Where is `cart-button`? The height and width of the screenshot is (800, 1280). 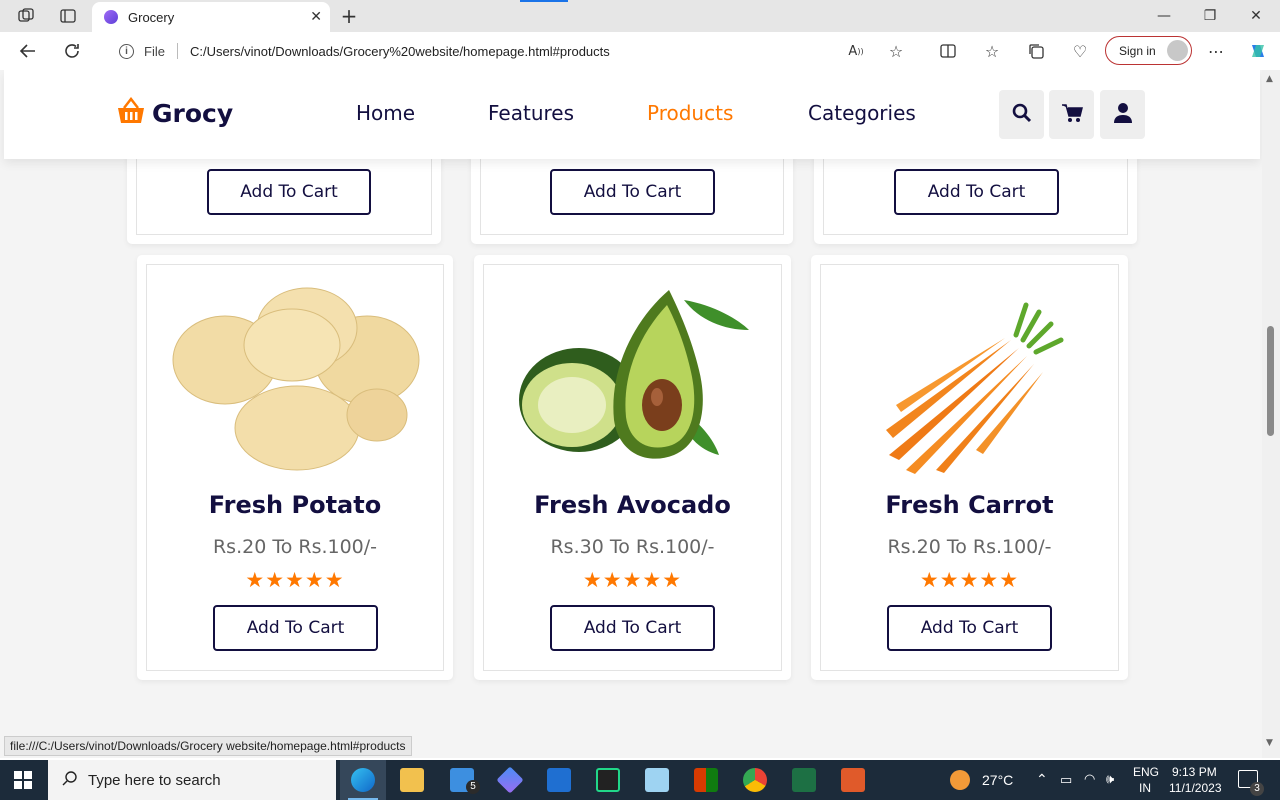 cart-button is located at coordinates (1071, 114).